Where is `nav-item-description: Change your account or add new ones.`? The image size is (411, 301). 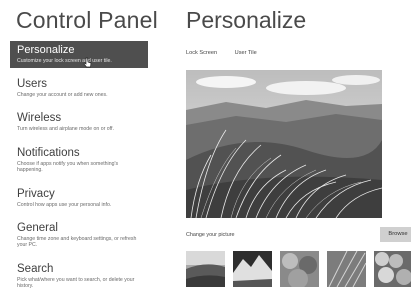
nav-item-description: Change your account or add new ones. is located at coordinates (62, 95).